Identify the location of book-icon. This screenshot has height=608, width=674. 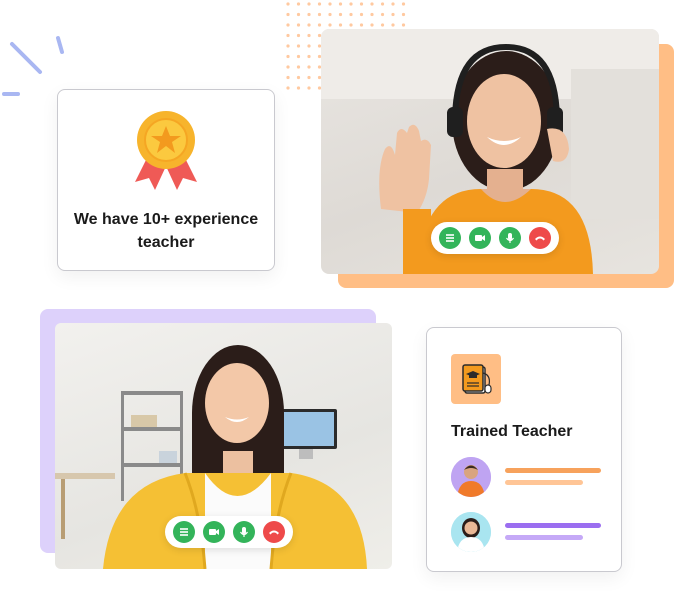
(477, 379).